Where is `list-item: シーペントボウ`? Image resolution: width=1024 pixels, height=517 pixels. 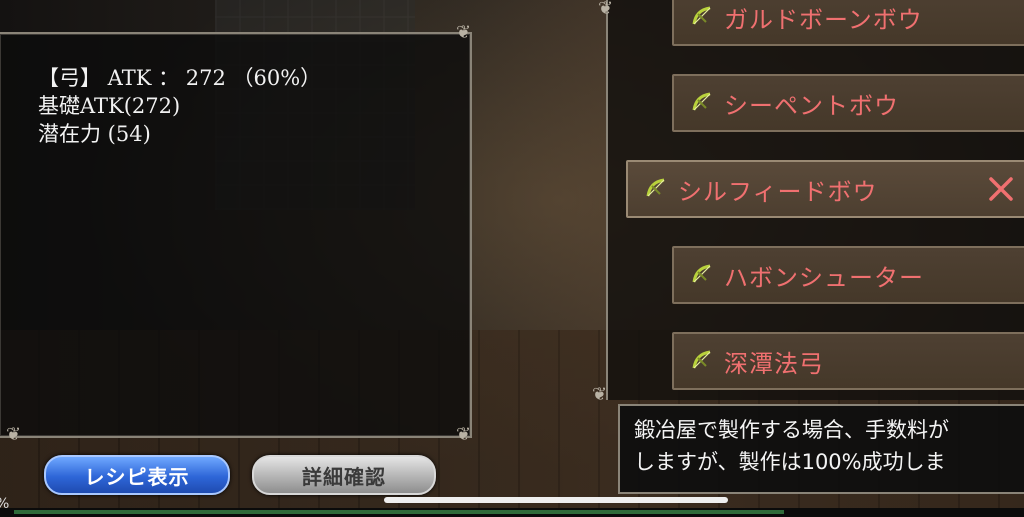 list-item: シーペントボウ is located at coordinates (848, 103).